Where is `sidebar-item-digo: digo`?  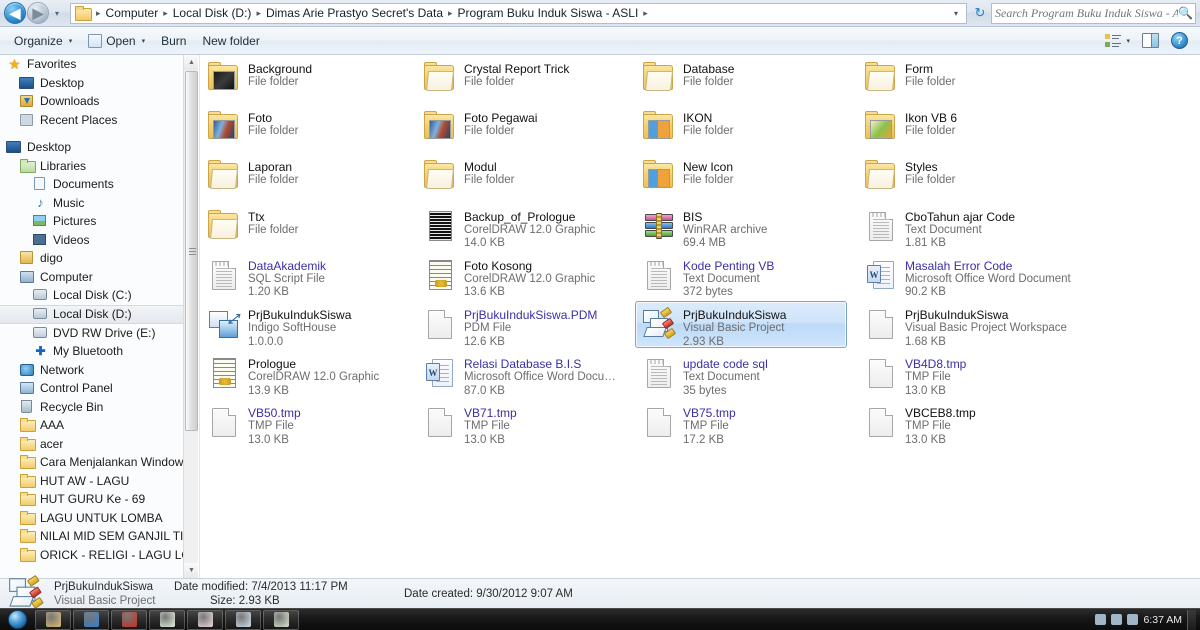
sidebar-item-digo: digo is located at coordinates (99, 258).